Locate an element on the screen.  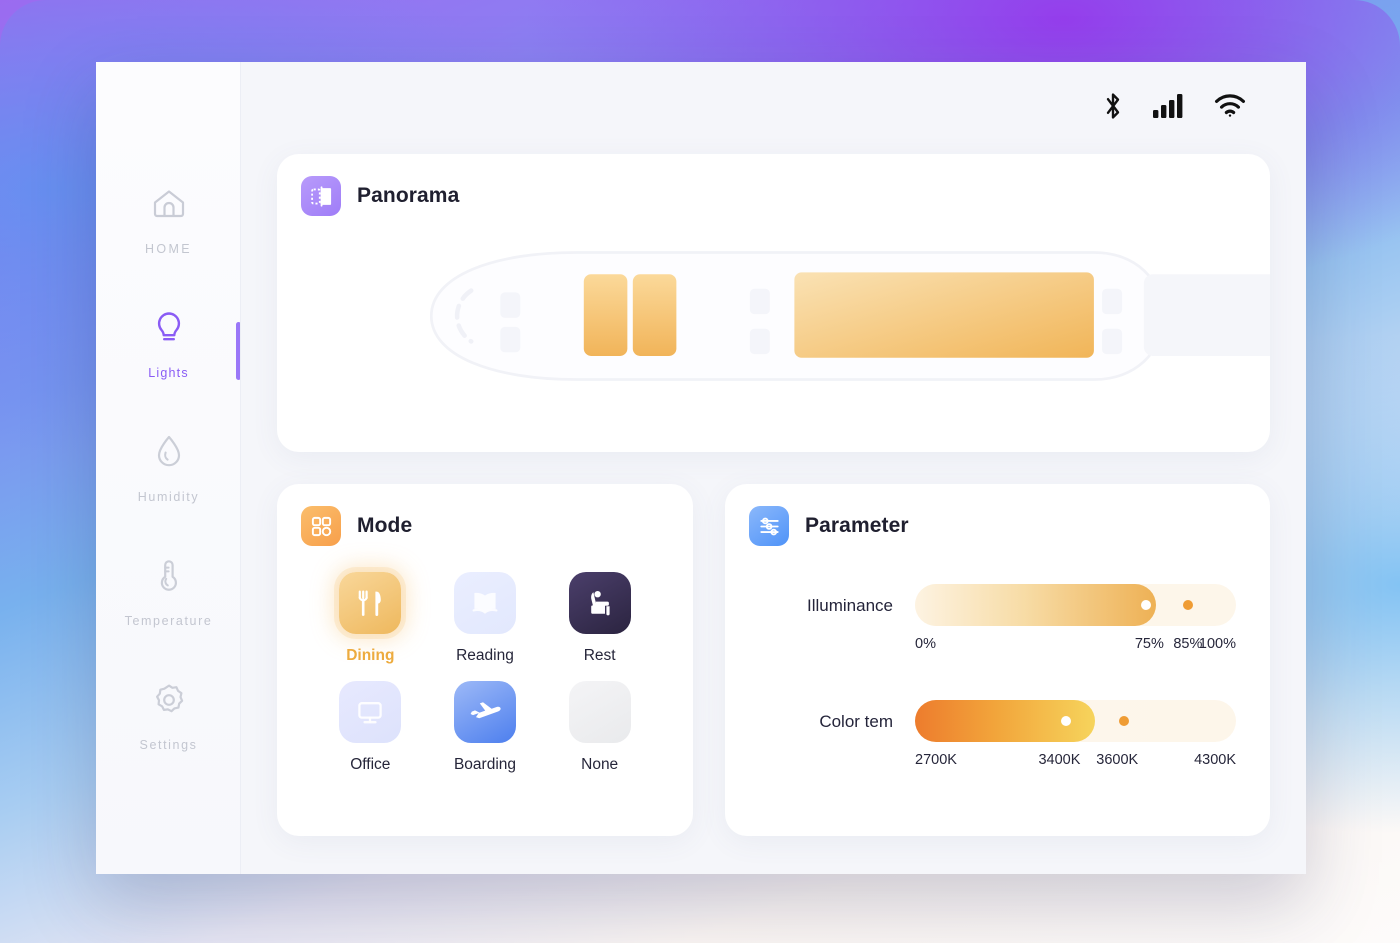
mode-item-none: None is located at coordinates (599, 727).